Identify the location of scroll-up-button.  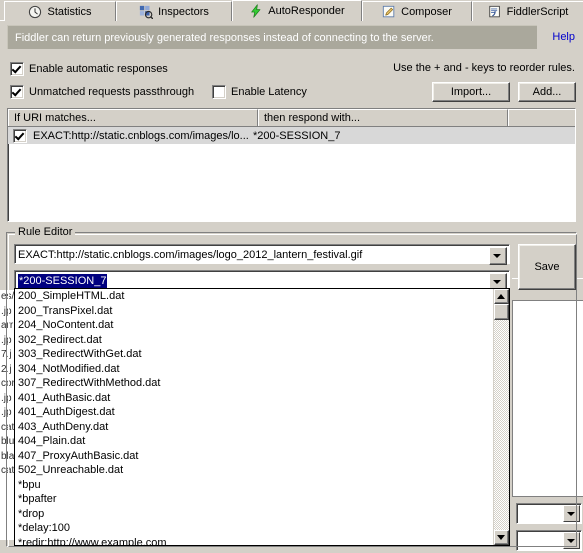
(501, 296).